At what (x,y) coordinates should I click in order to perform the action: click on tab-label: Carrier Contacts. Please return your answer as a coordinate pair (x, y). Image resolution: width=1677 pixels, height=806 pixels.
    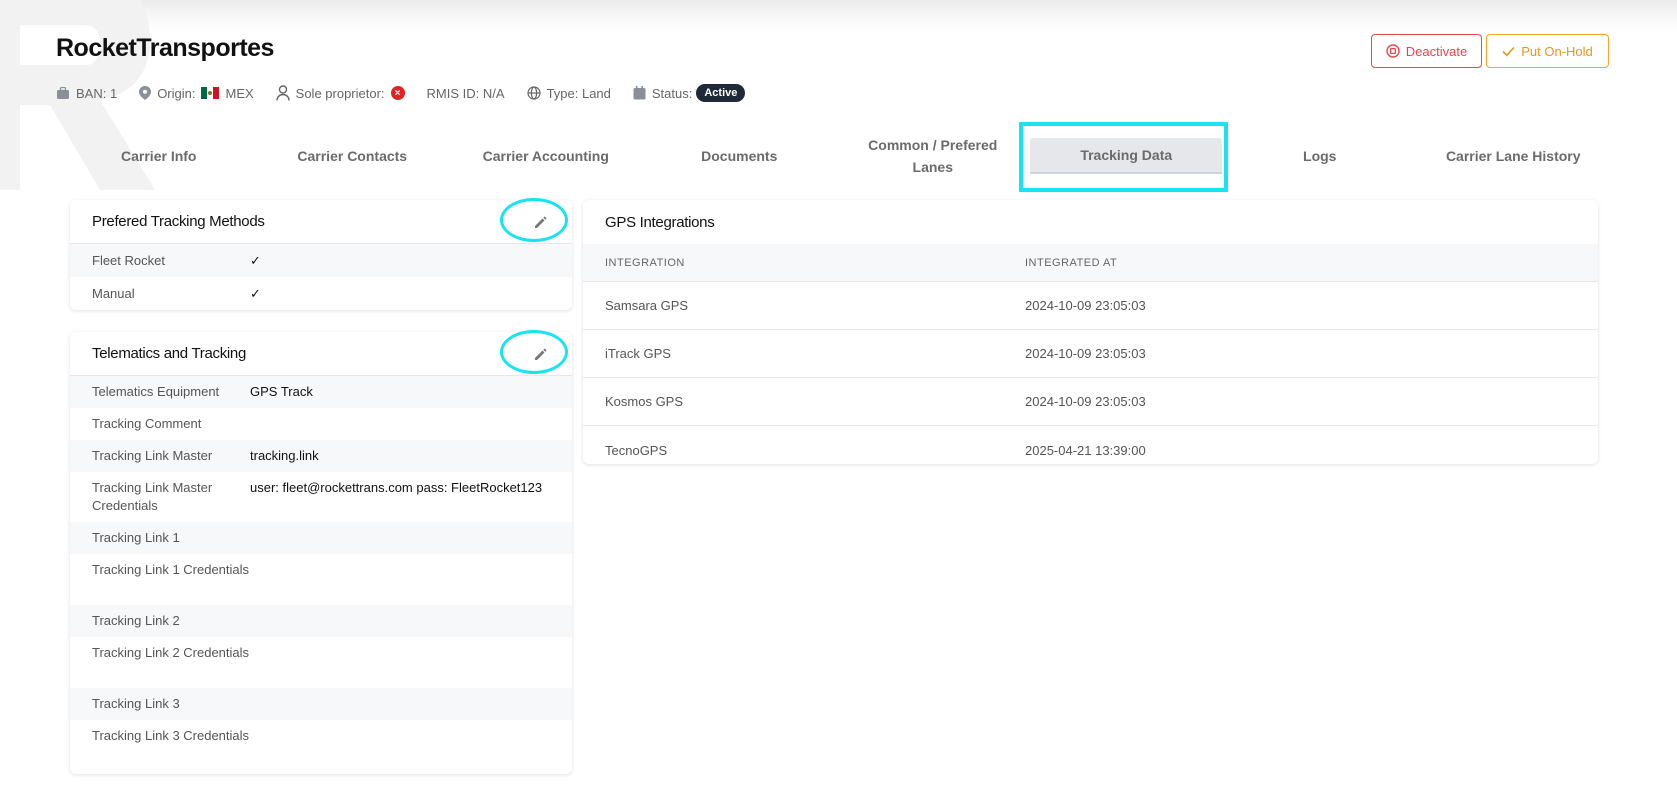
    Looking at the image, I should click on (352, 156).